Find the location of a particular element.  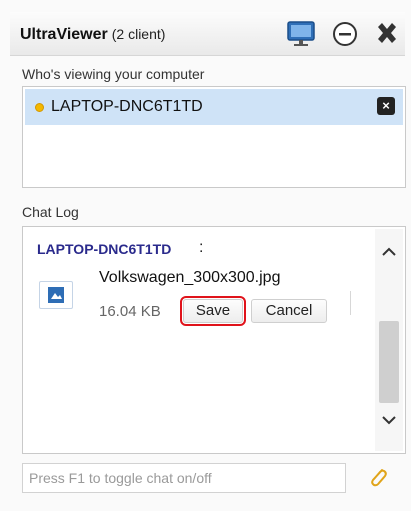

chat-sender: LAPTOP-DNC6T1TD is located at coordinates (104, 249).